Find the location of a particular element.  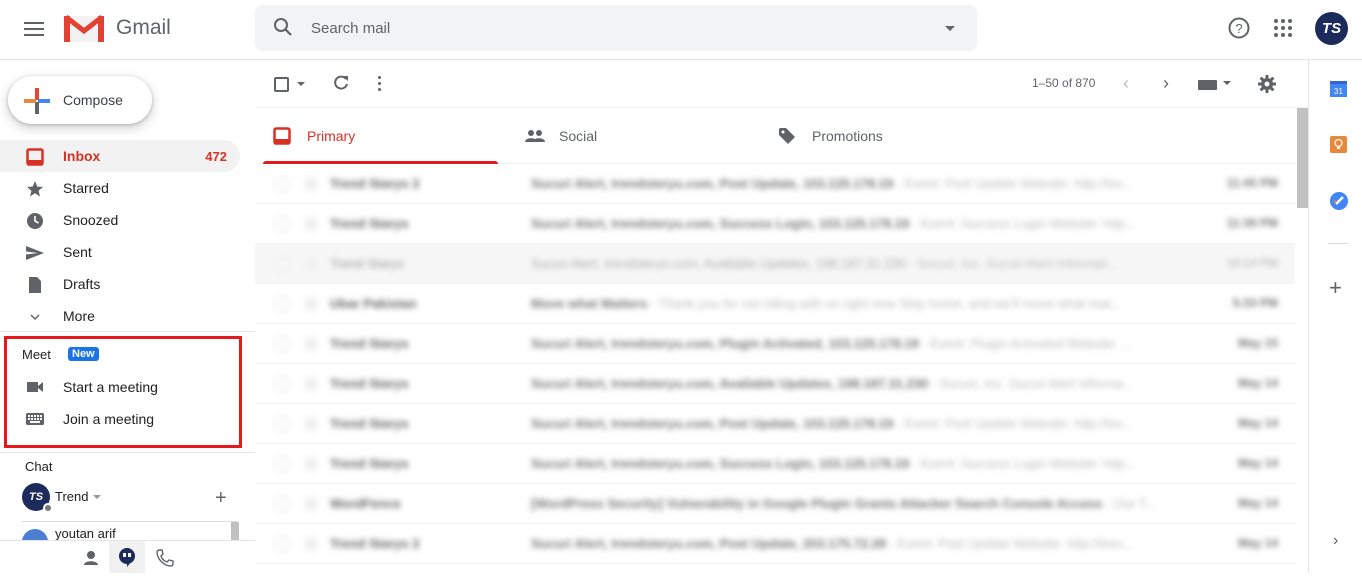

sidebar-item-drafts: Drafts is located at coordinates (120, 284).